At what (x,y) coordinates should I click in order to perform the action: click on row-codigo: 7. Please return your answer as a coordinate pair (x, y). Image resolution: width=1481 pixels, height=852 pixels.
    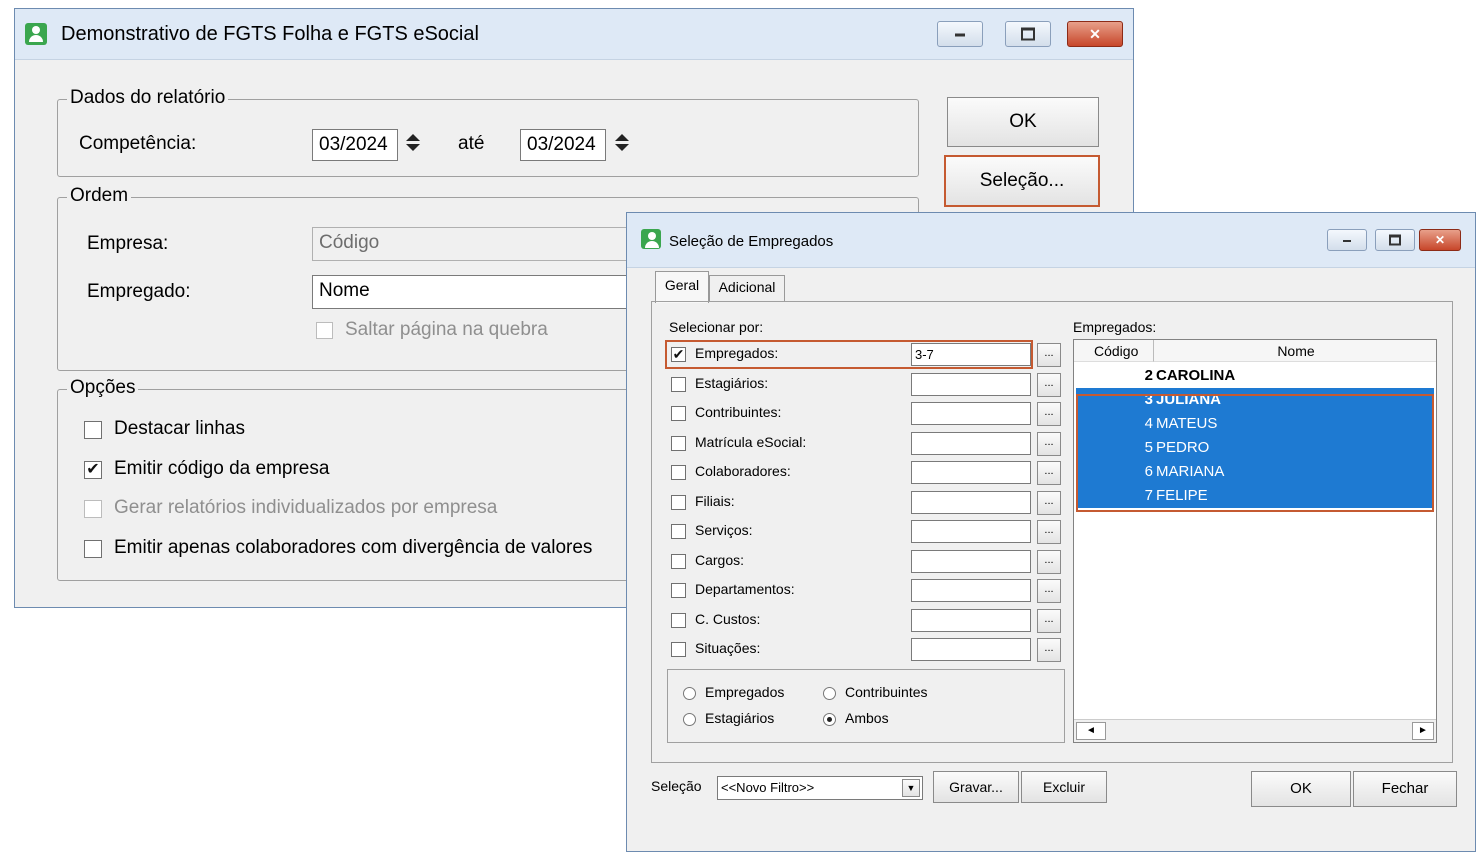
    Looking at the image, I should click on (1148, 495).